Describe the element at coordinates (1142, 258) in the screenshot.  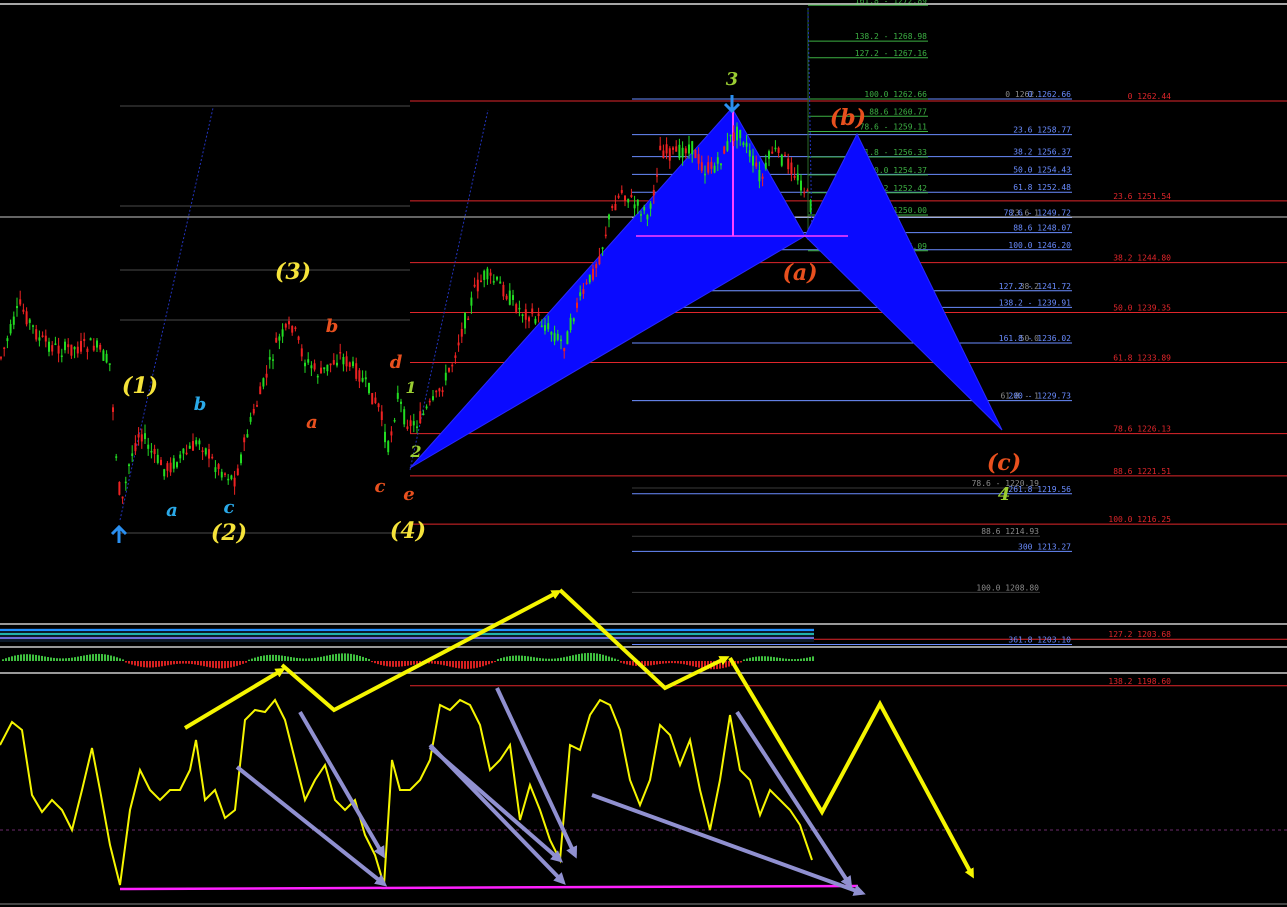
I see `fib-red-label: 38.2 1244.80` at that location.